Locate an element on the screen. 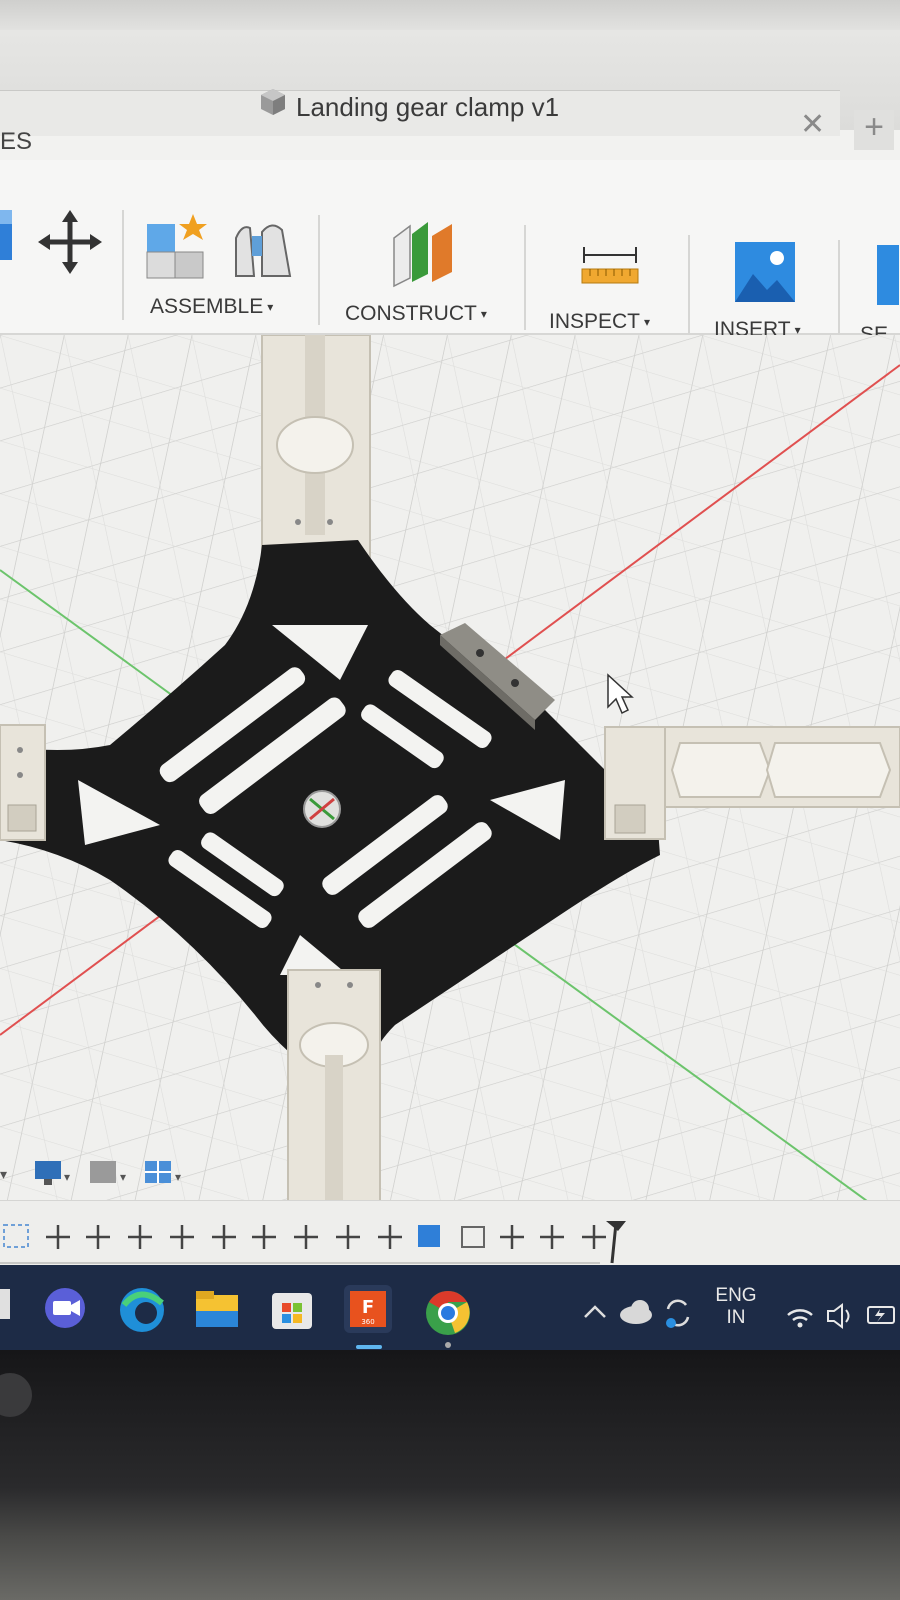 This screenshot has height=1600, width=900. svg-text: 360 is located at coordinates (367, 1322).